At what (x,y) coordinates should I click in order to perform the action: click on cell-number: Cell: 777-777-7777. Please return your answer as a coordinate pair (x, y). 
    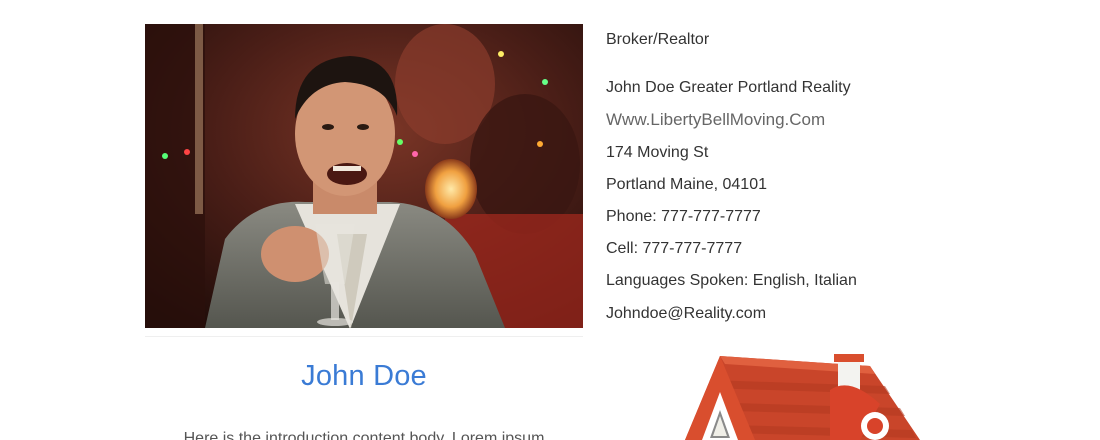
    Looking at the image, I should click on (674, 248).